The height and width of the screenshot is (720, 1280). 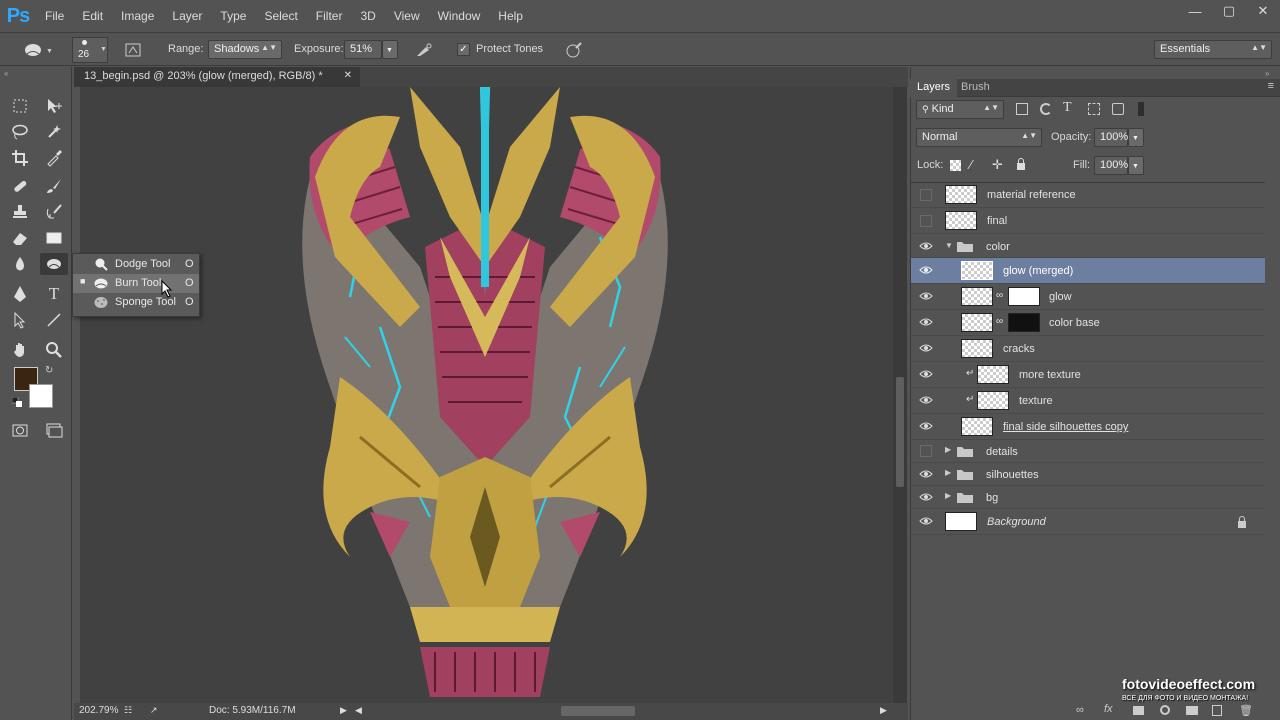 What do you see at coordinates (900, 432) in the screenshot?
I see `scroll-thumb` at bounding box center [900, 432].